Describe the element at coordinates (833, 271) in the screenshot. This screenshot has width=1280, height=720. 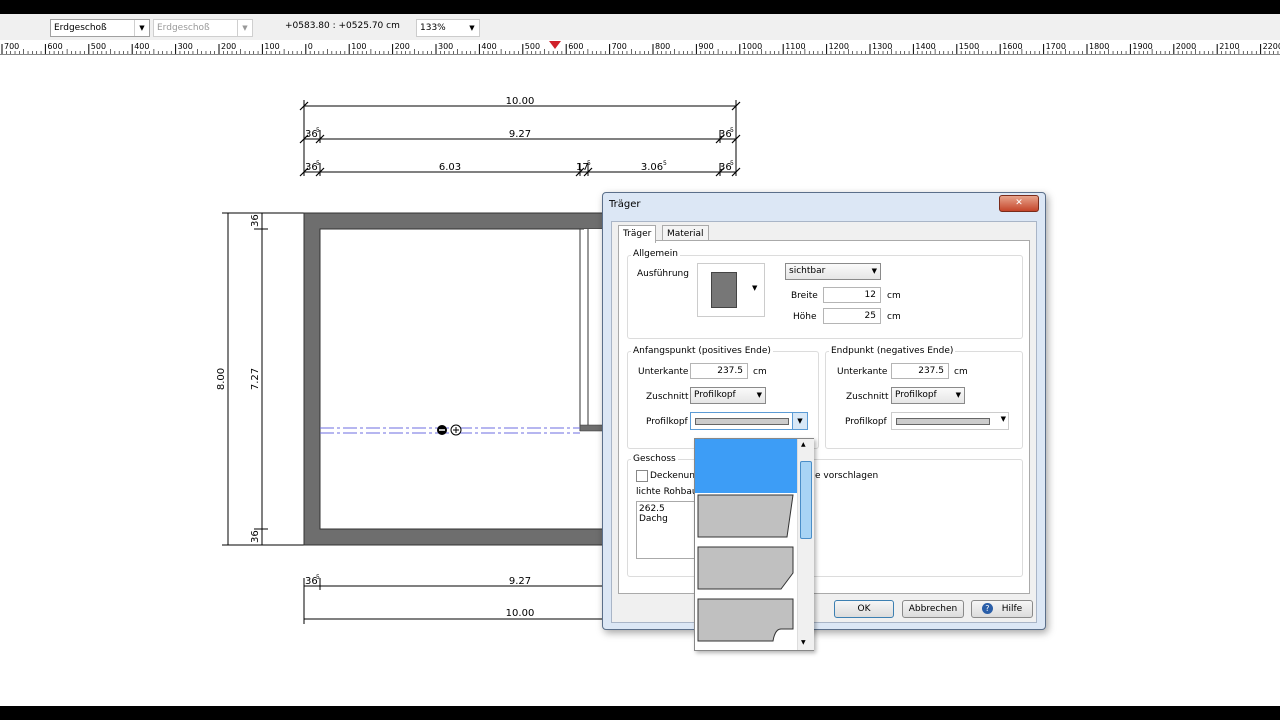
I see `visibility-select: sichtbar ▼` at that location.